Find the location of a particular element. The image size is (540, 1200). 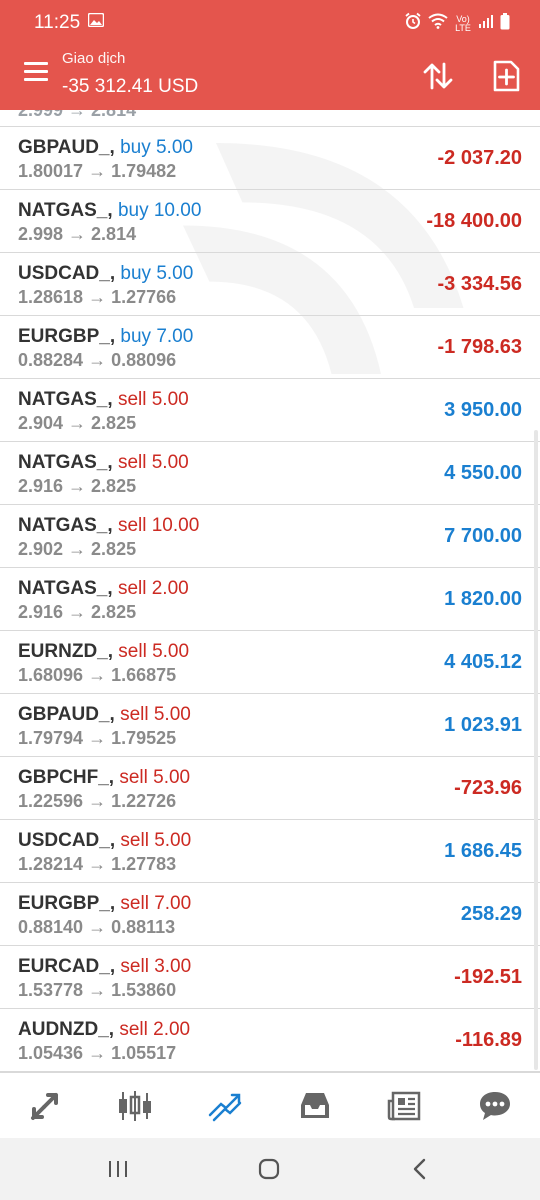

sort-button is located at coordinates (438, 76).